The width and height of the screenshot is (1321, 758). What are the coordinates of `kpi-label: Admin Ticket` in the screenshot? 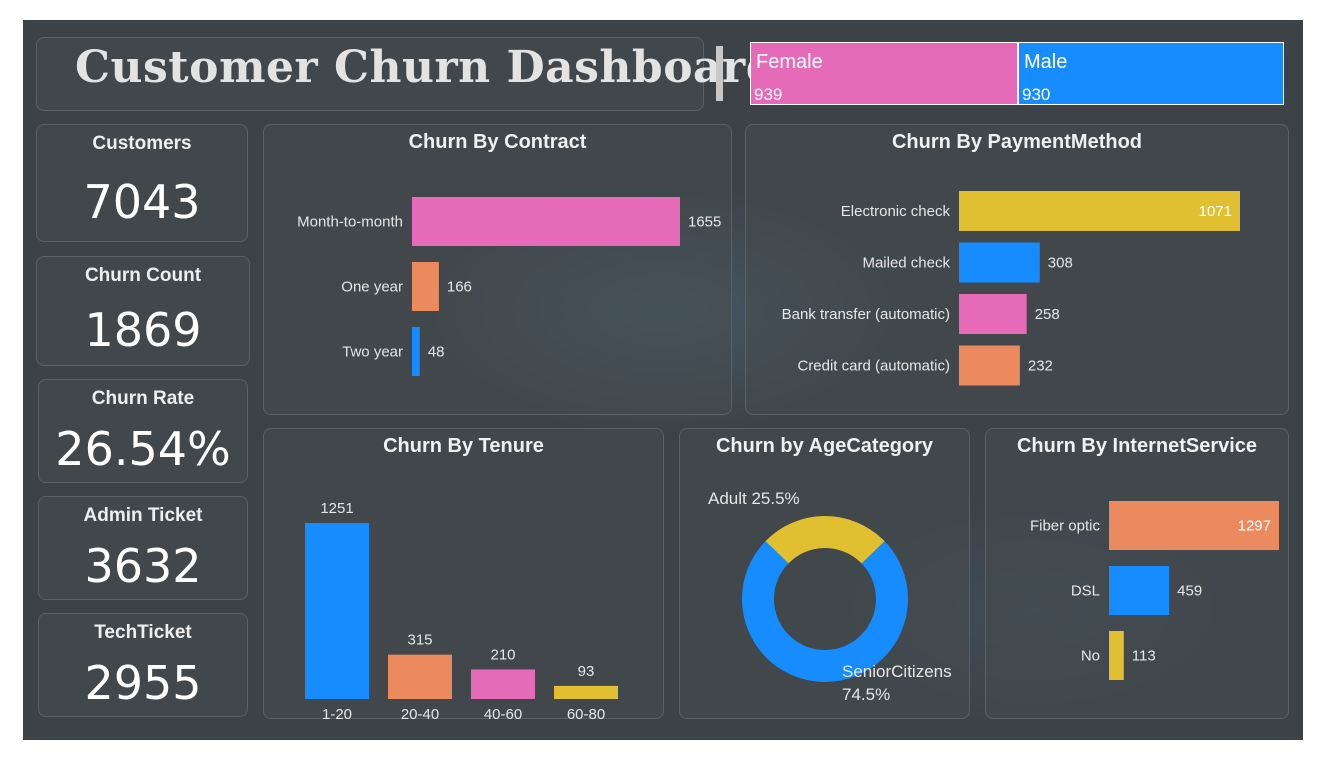 It's located at (143, 515).